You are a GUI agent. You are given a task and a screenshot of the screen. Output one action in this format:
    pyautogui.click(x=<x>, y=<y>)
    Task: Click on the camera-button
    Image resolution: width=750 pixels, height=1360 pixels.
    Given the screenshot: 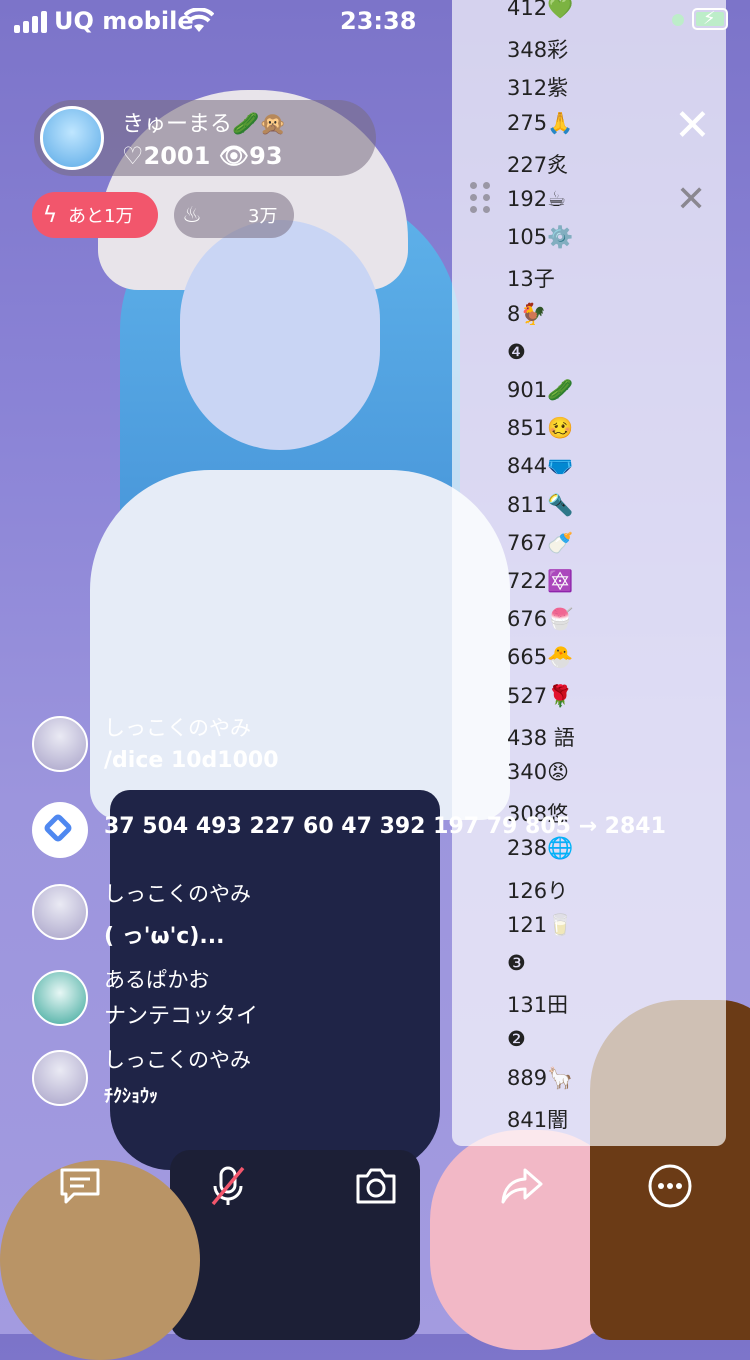 What is the action you would take?
    pyautogui.click(x=376, y=1186)
    